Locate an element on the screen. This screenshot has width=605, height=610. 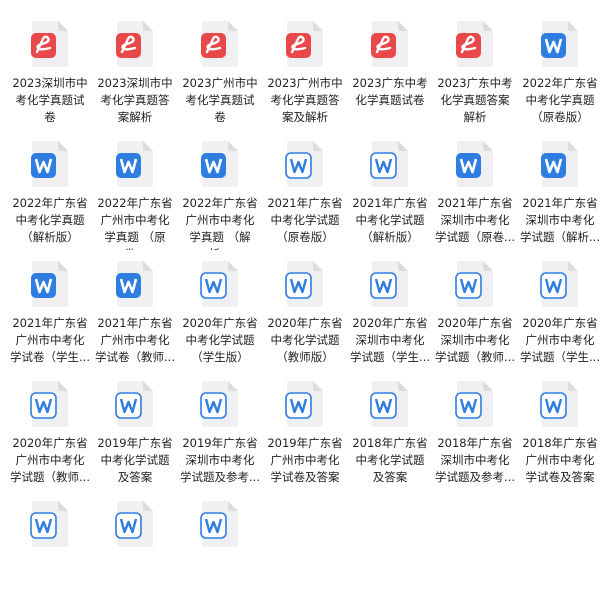
file-item: 2018年广东省中考化学试题及答案 is located at coordinates (390, 427).